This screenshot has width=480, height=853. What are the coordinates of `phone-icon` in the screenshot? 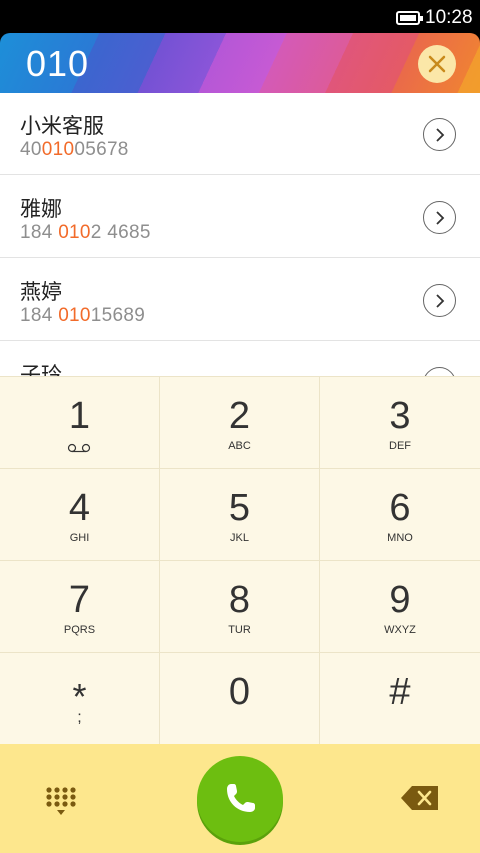 It's located at (241, 798).